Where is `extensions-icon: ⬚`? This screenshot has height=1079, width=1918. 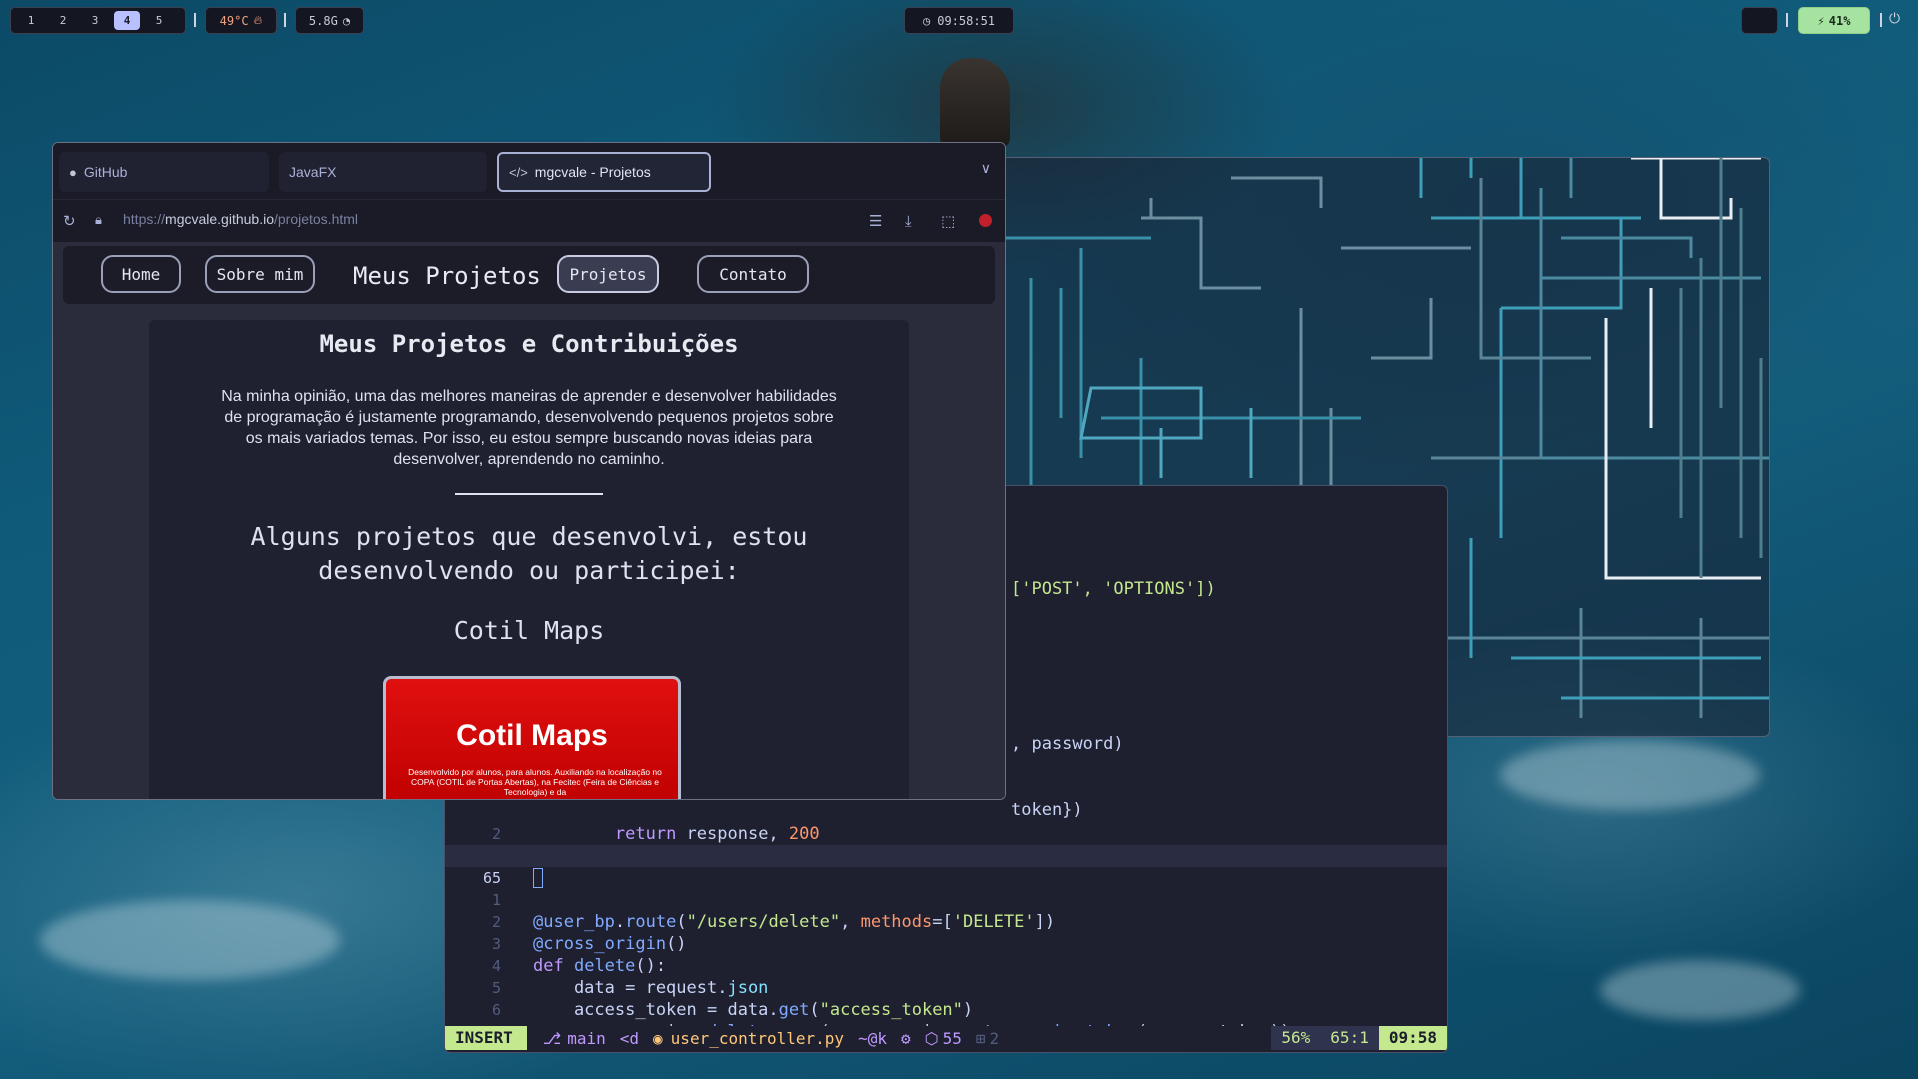
extensions-icon: ⬚ is located at coordinates (948, 221).